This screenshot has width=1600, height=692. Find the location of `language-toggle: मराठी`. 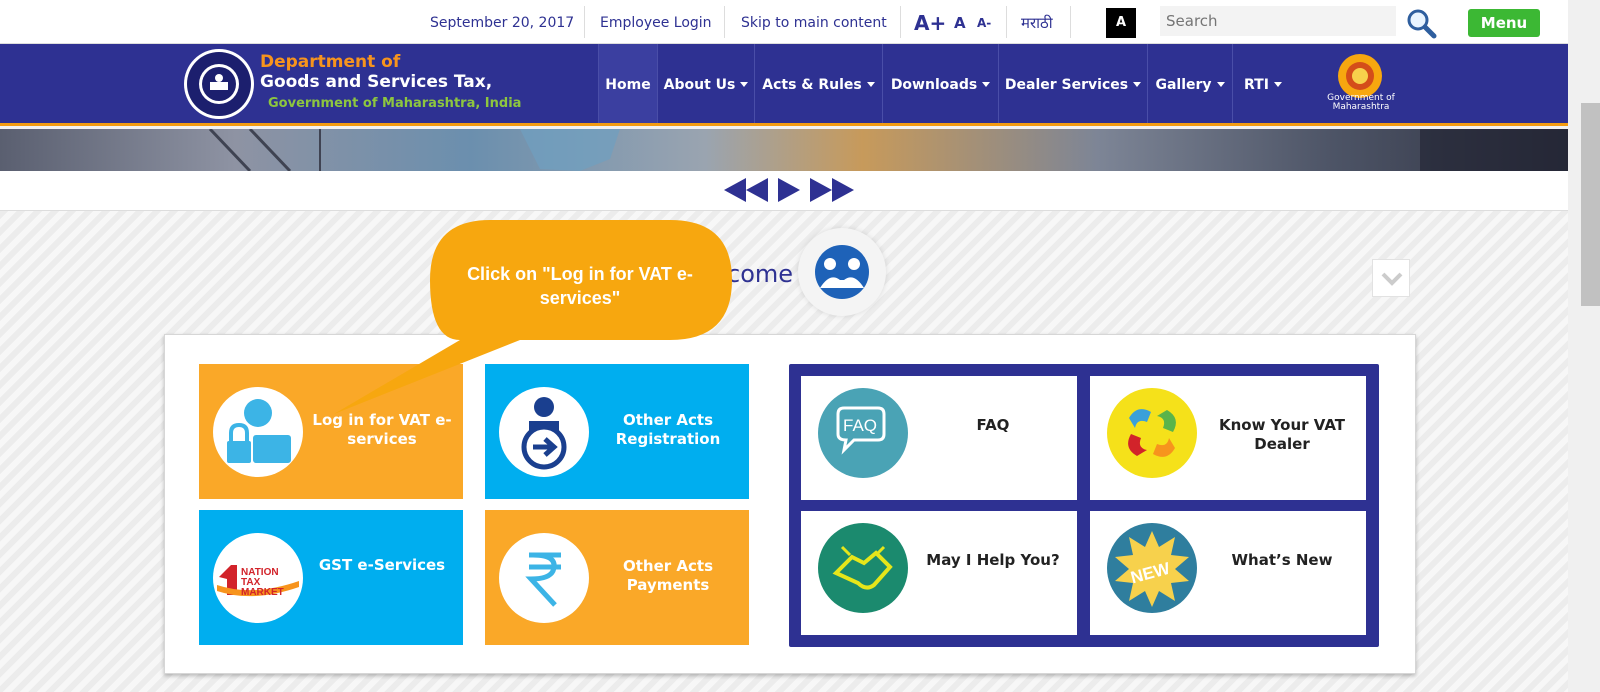

language-toggle: मराठी is located at coordinates (1037, 22).